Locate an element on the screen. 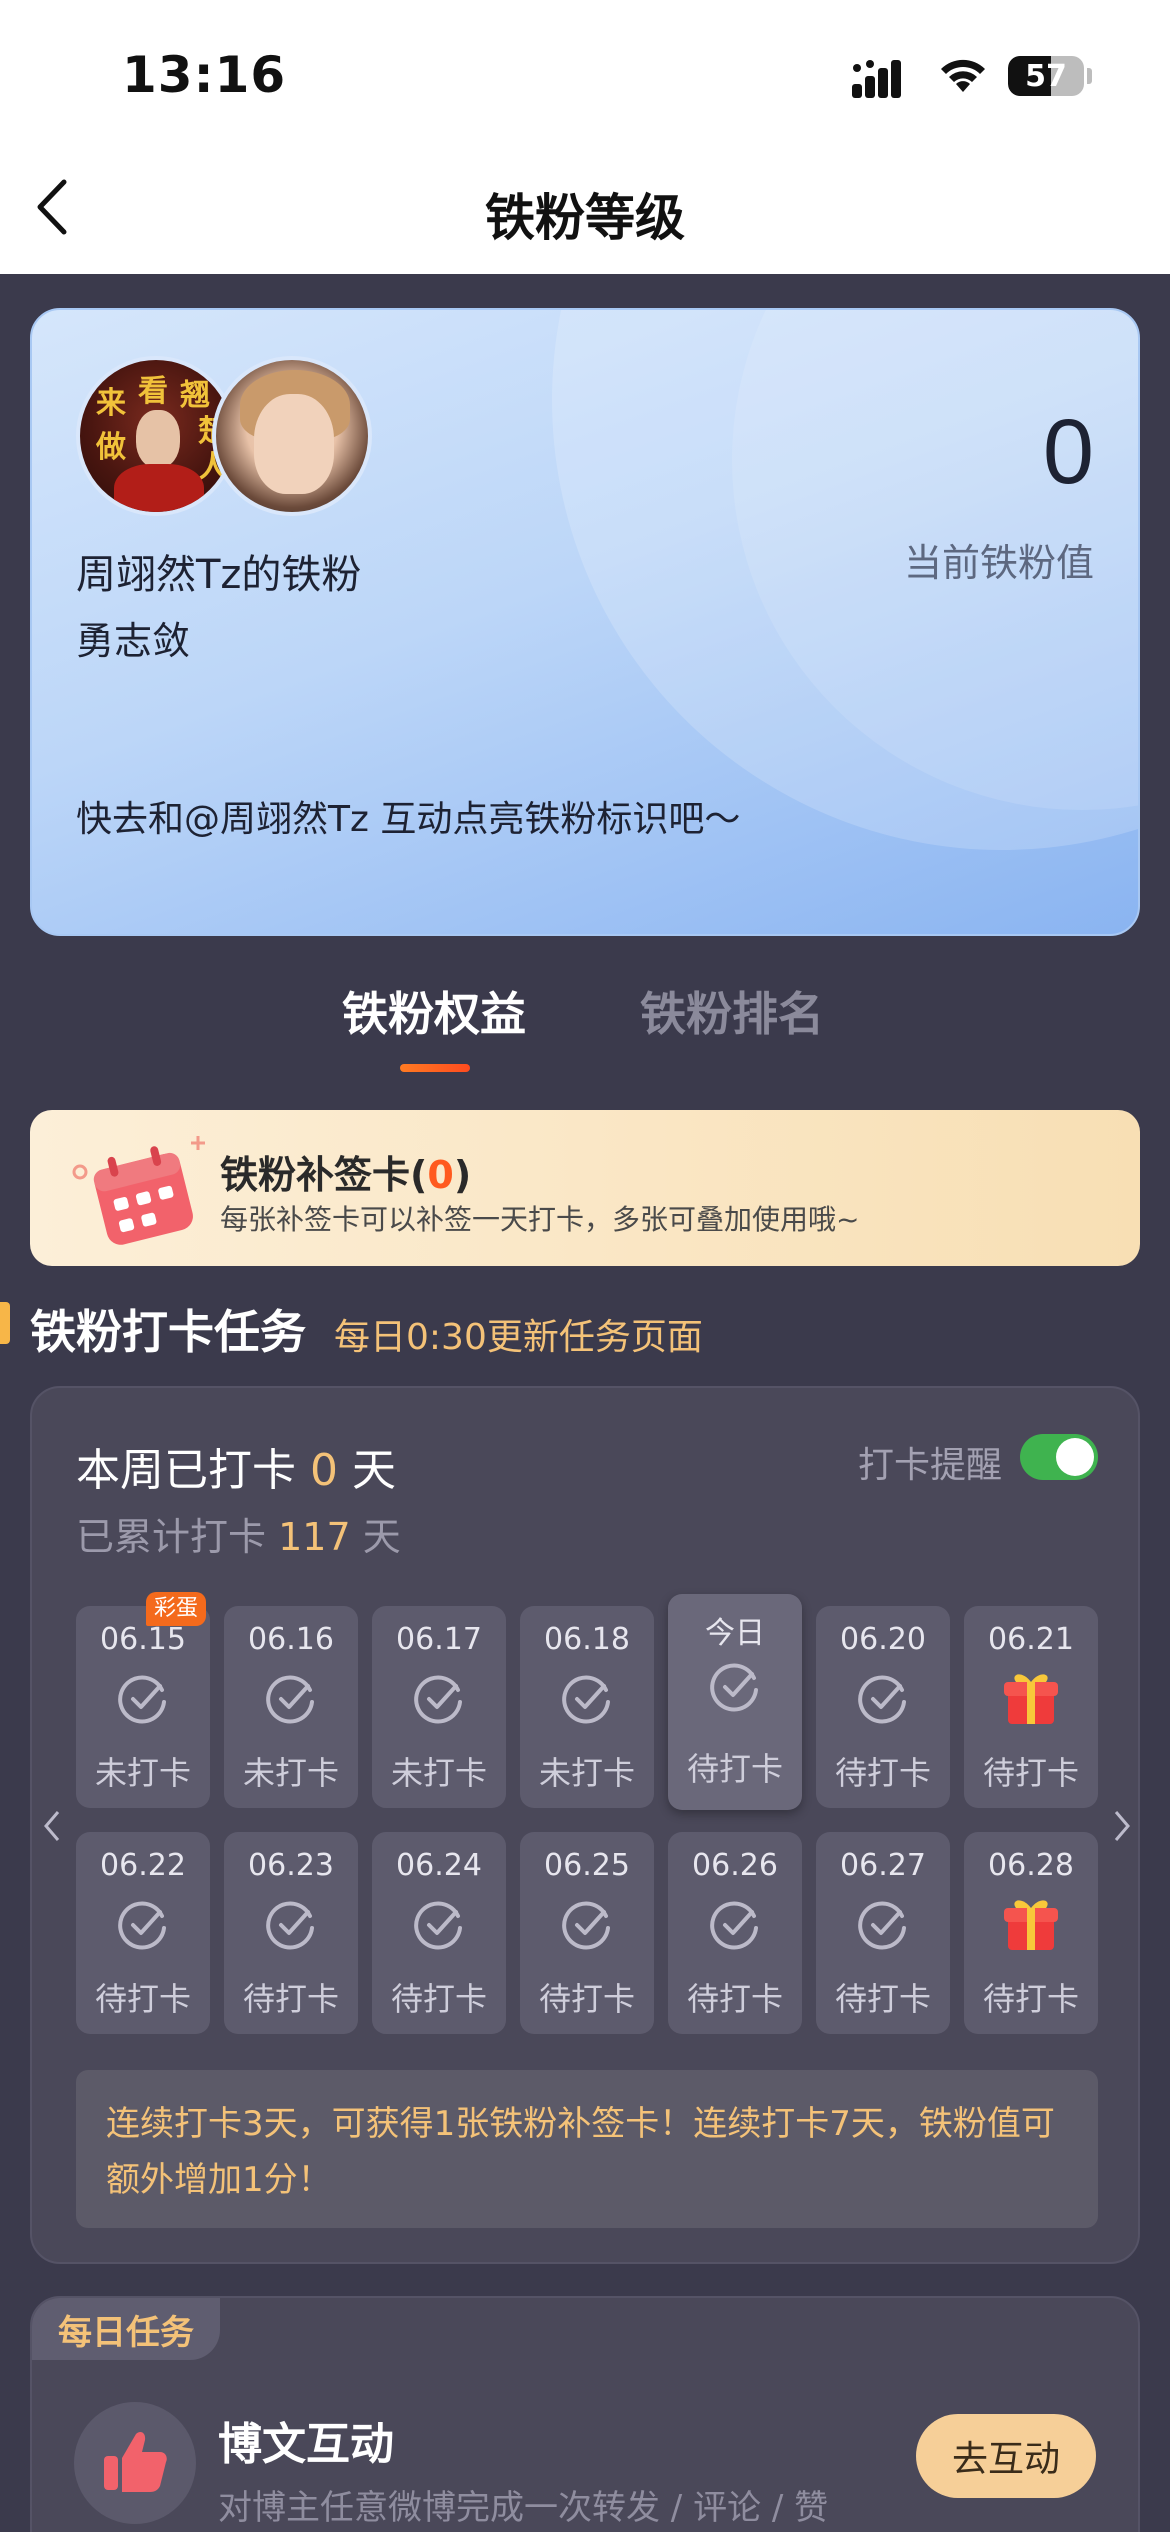 This screenshot has width=1170, height=2532. day-date: 06.16 is located at coordinates (291, 1639).